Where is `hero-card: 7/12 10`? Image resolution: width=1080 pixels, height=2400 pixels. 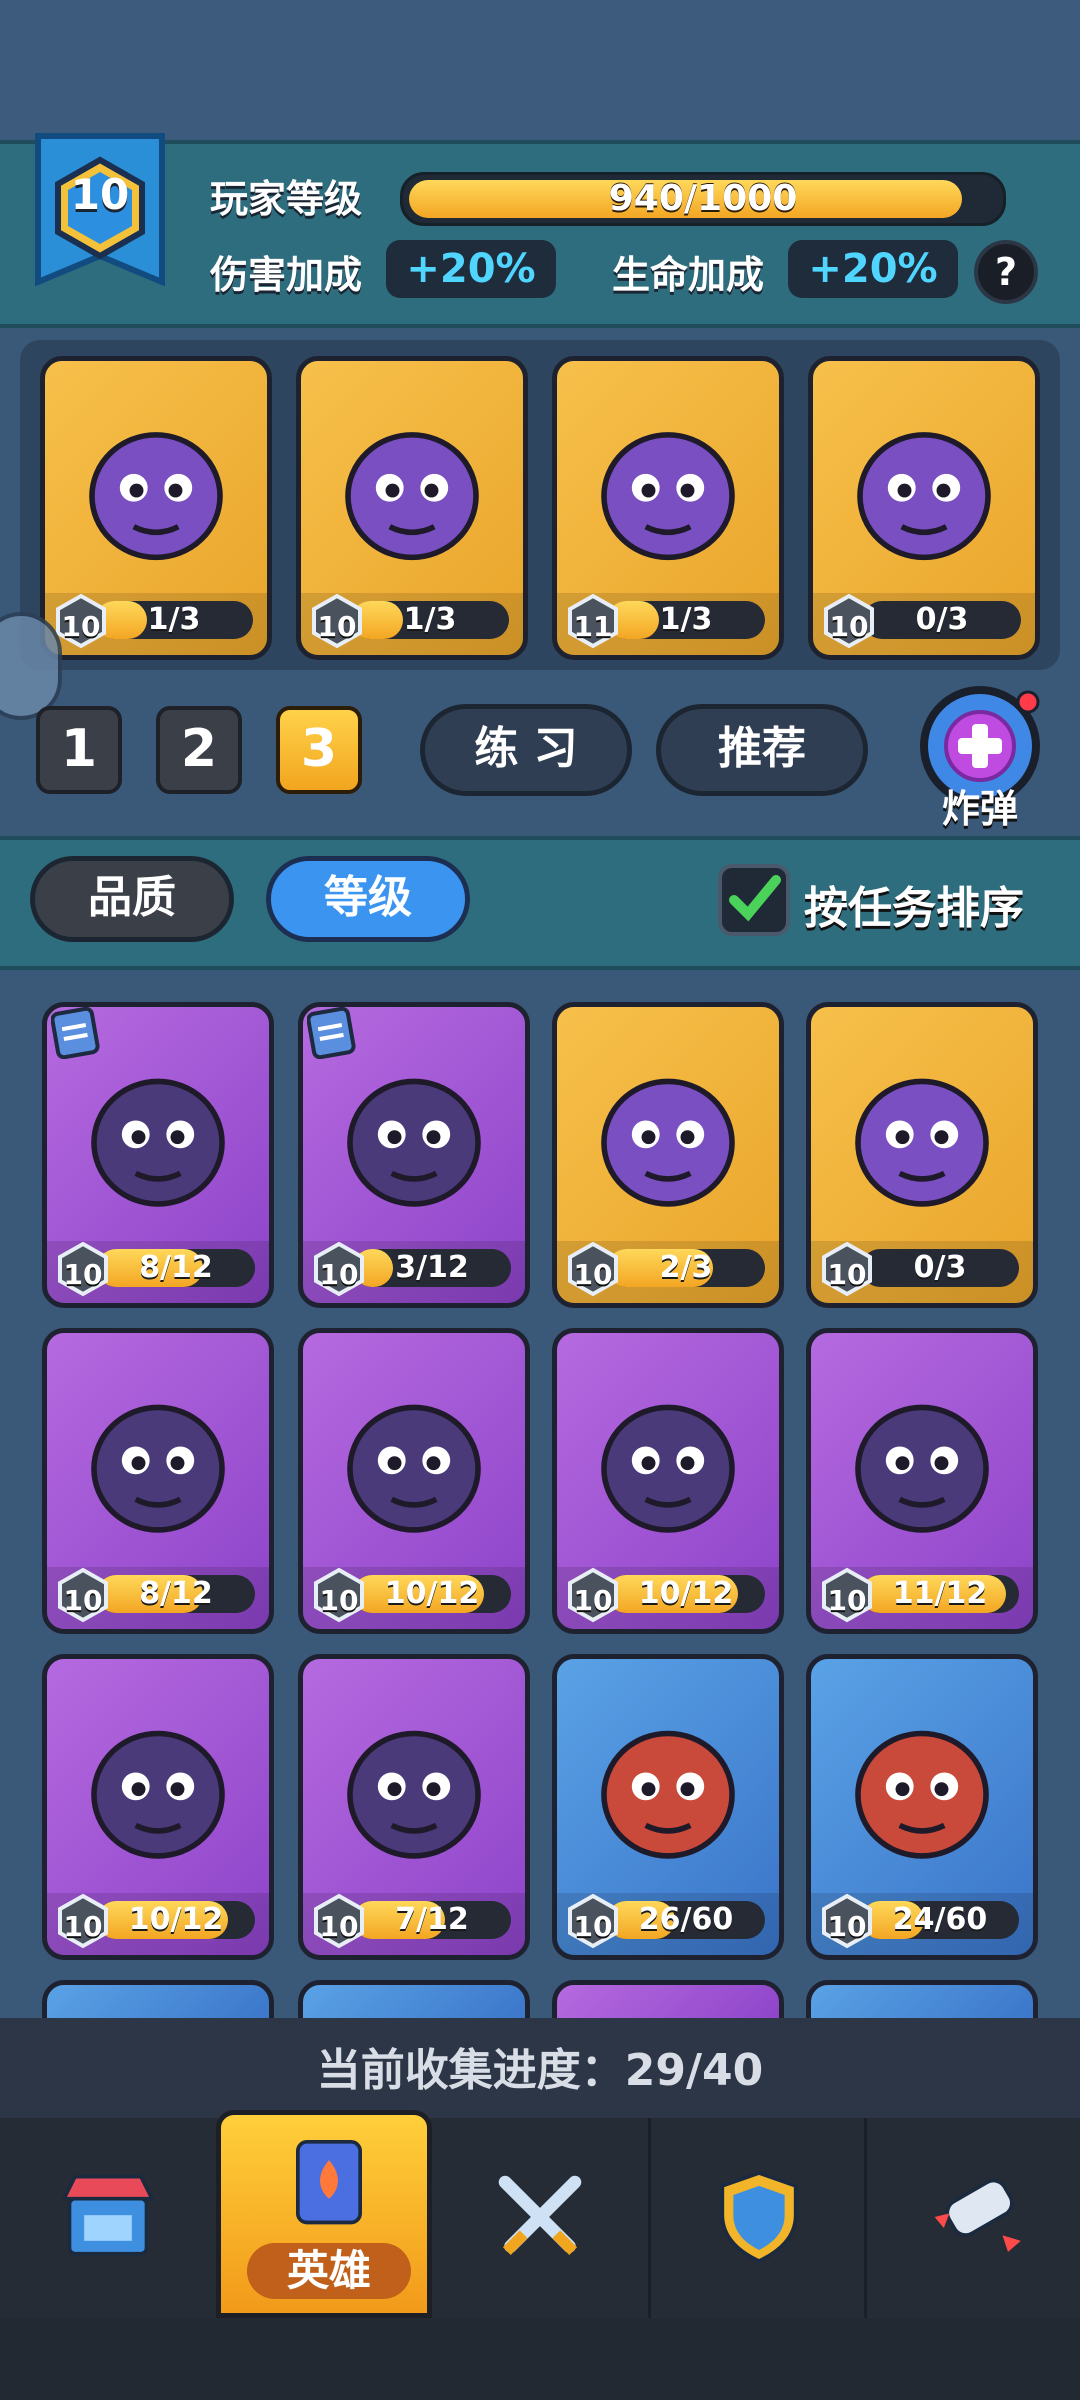 hero-card: 7/12 10 is located at coordinates (414, 1807).